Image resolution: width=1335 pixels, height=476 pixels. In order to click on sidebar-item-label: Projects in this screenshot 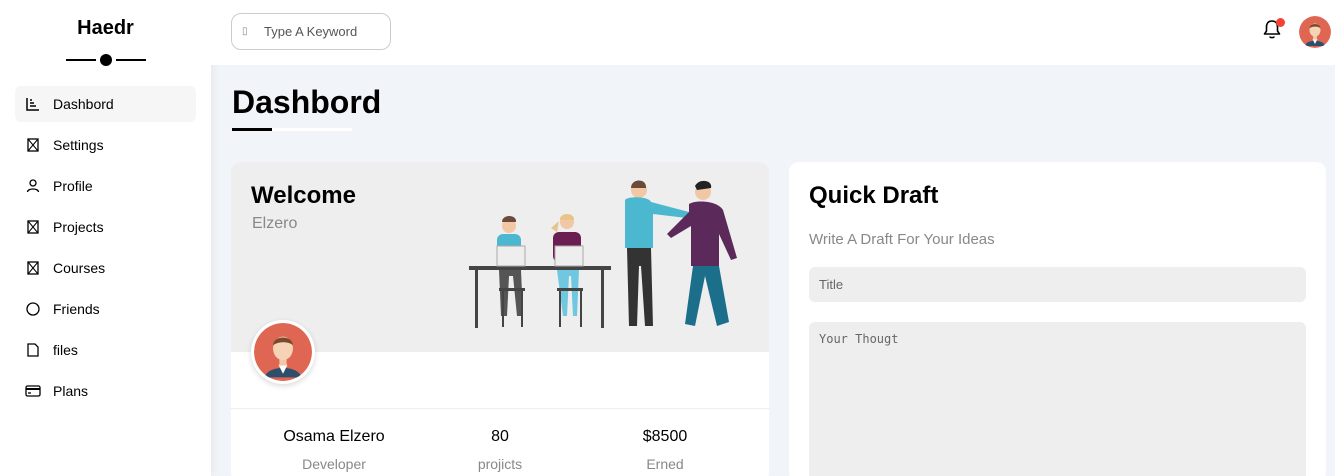, I will do `click(78, 227)`.